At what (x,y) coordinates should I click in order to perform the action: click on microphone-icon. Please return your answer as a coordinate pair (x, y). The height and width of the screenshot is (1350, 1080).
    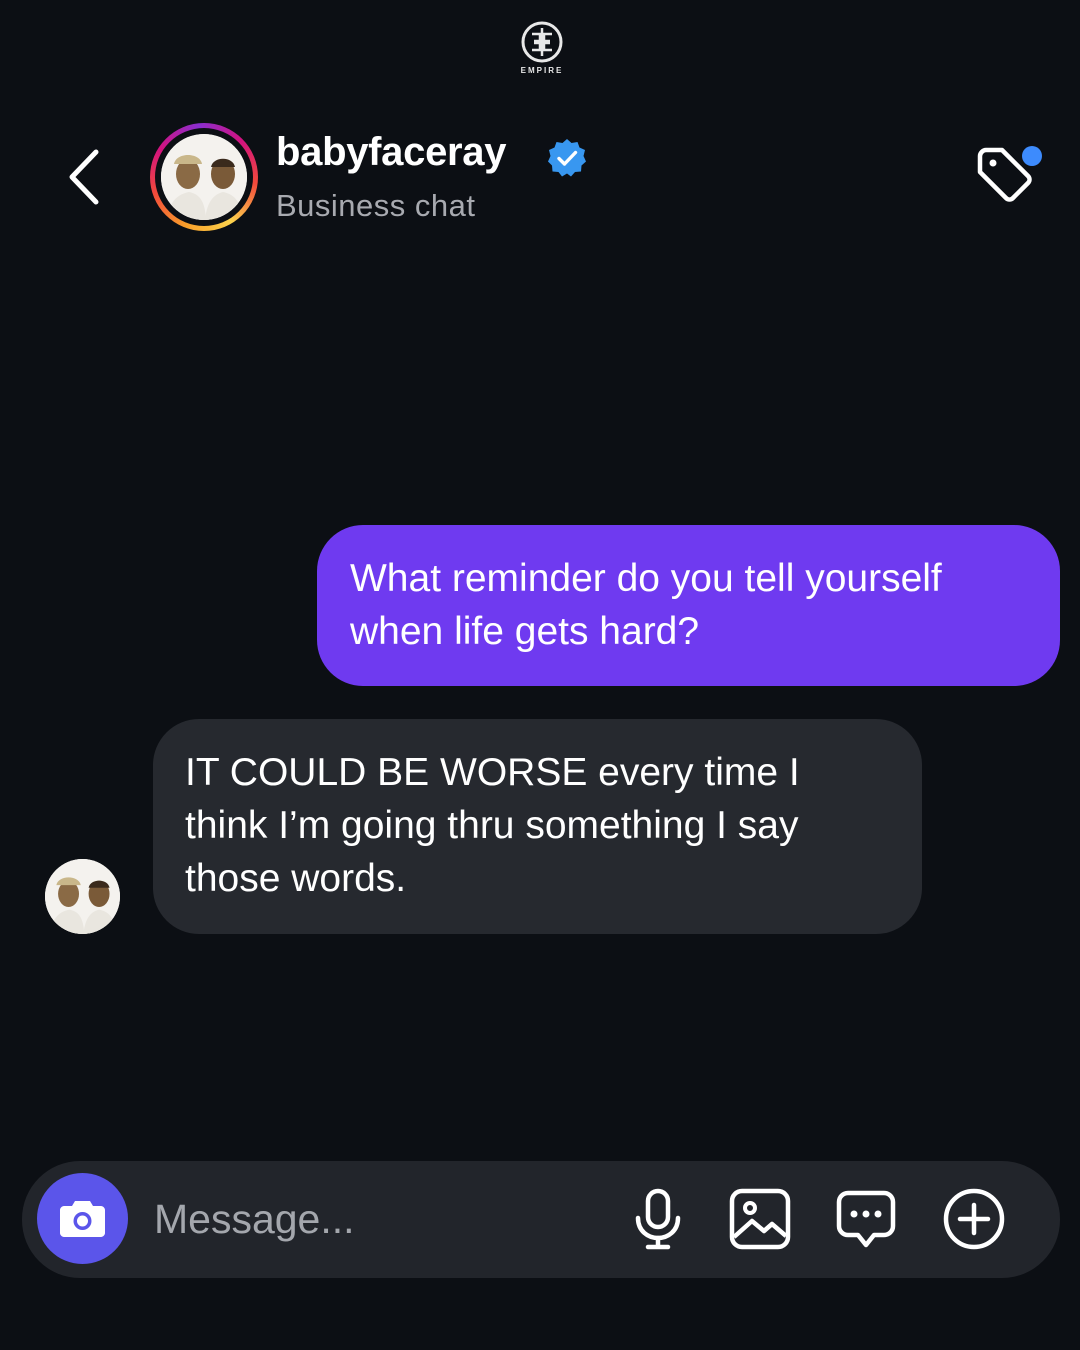
    Looking at the image, I should click on (658, 1219).